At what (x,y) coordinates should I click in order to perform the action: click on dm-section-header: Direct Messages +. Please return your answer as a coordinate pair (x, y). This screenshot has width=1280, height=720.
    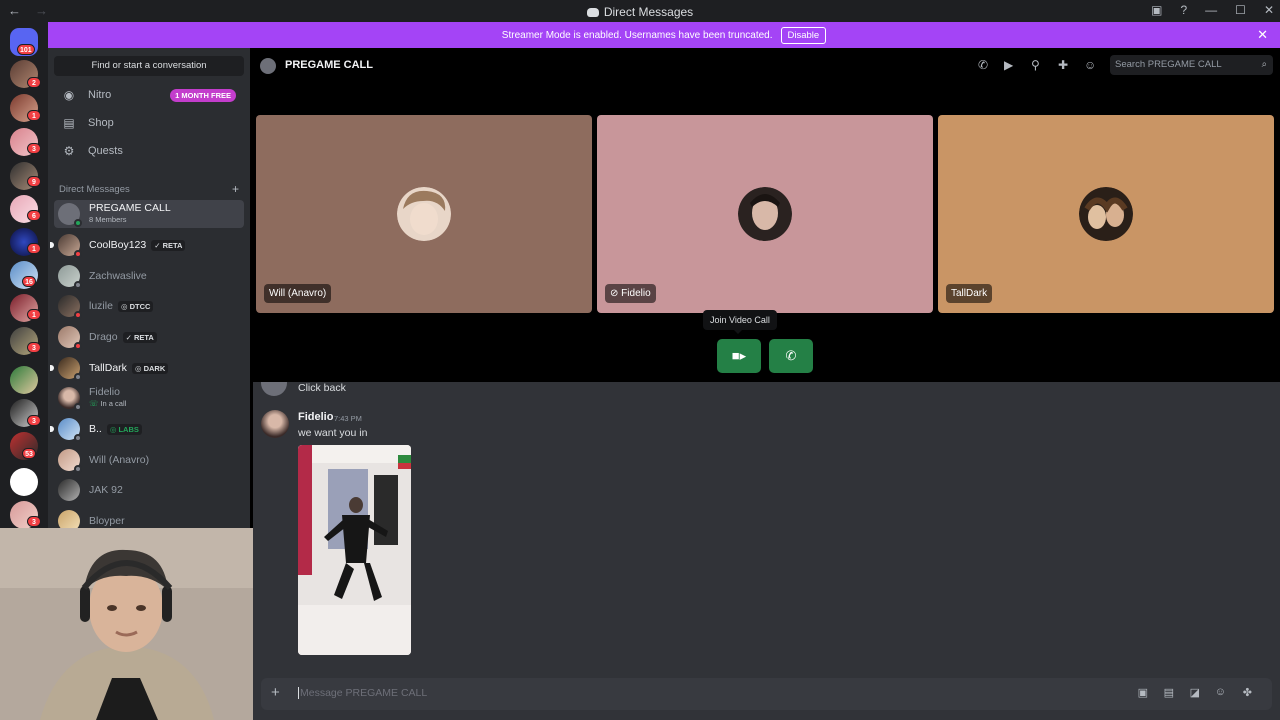
    Looking at the image, I should click on (149, 189).